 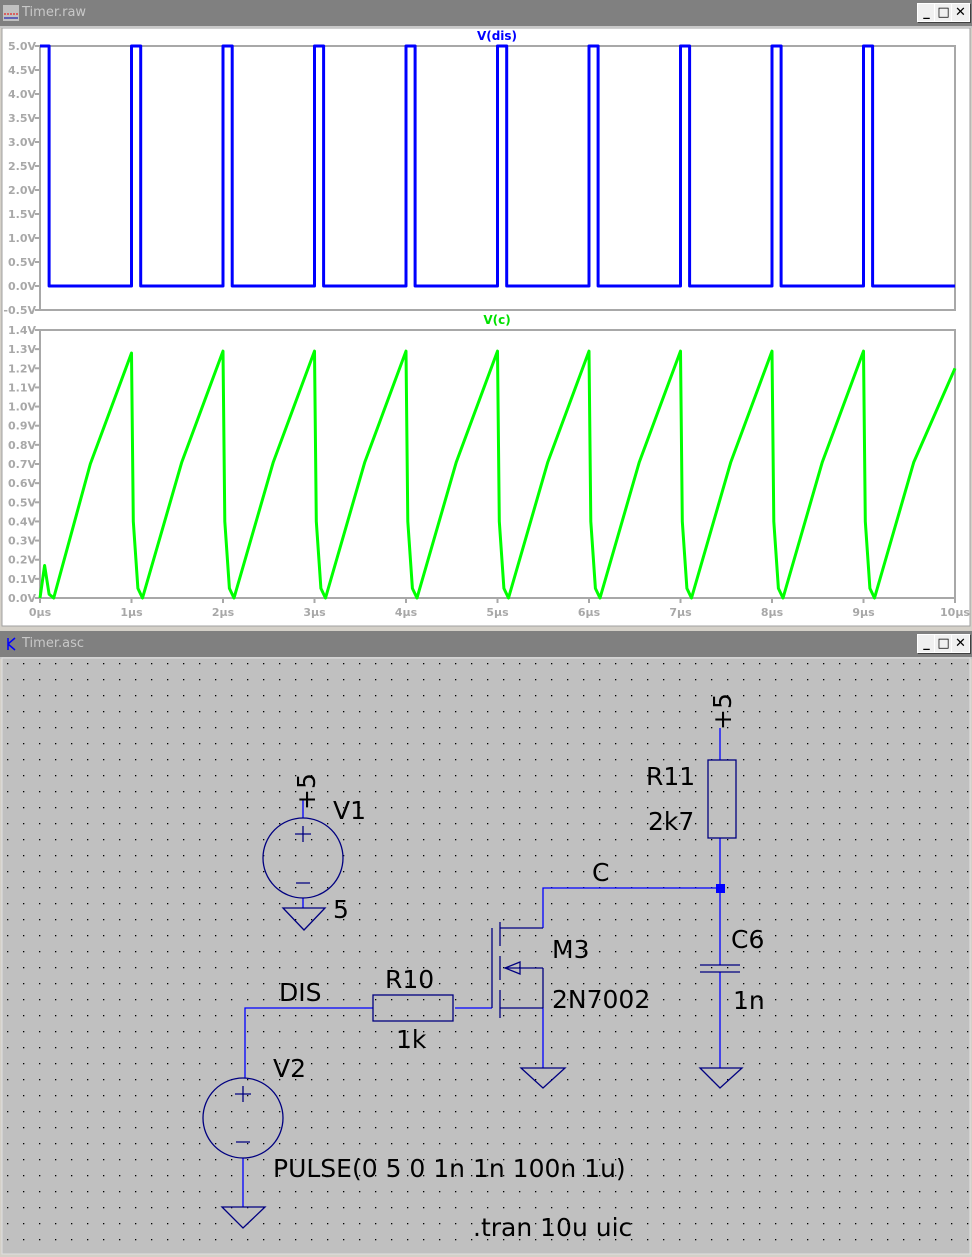 I want to click on vc-ytick-label: 1.3V, so click(x=22, y=349).